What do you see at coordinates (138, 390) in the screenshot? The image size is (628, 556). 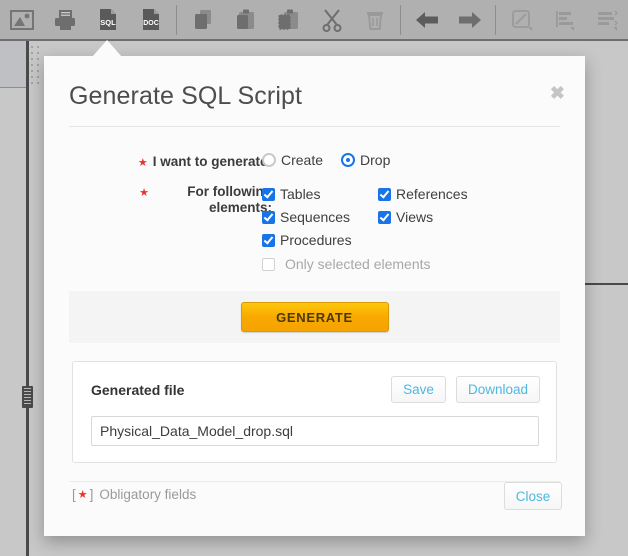 I see `generated-file-title: Generated file` at bounding box center [138, 390].